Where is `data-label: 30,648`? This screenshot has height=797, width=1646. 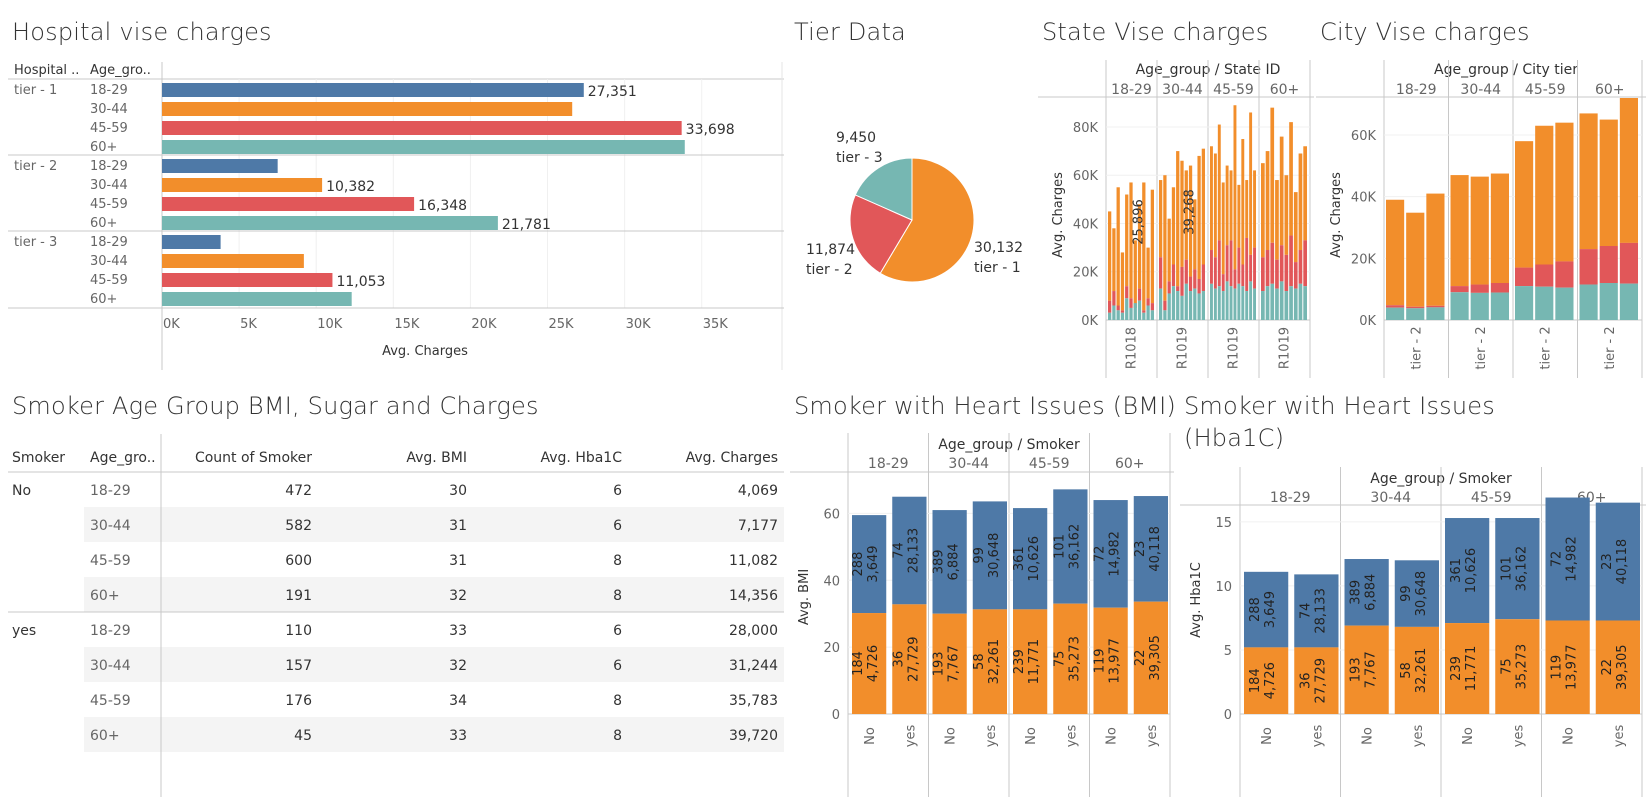 data-label: 30,648 is located at coordinates (1421, 594).